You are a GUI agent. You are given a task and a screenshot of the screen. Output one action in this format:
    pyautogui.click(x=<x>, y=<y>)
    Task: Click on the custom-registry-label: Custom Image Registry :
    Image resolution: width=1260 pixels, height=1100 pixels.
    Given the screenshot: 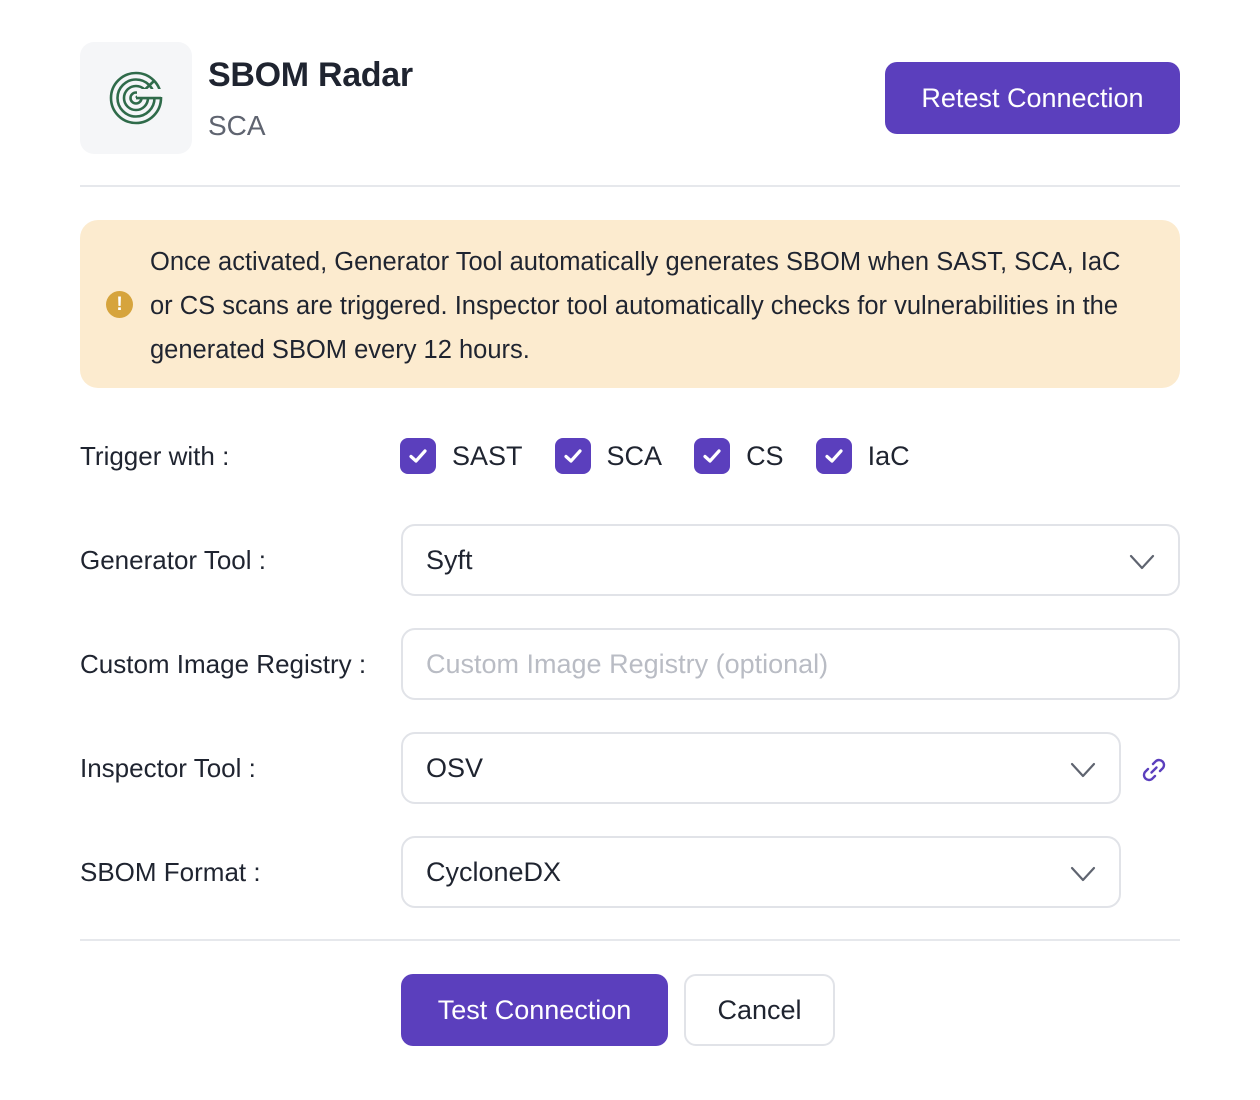 What is the action you would take?
    pyautogui.click(x=223, y=664)
    